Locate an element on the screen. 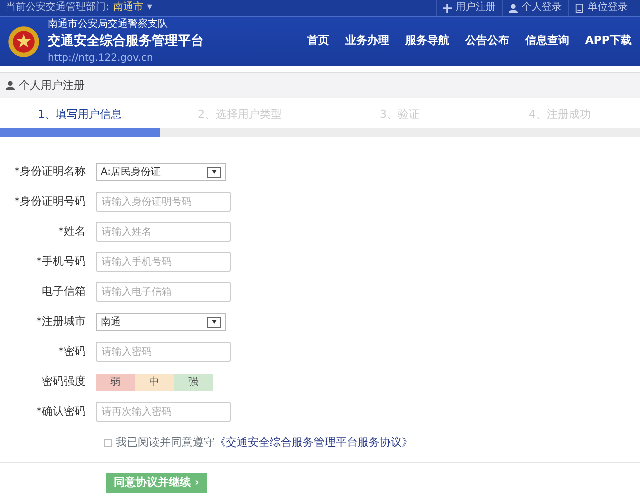  input-field: 请输入姓名 is located at coordinates (163, 232).